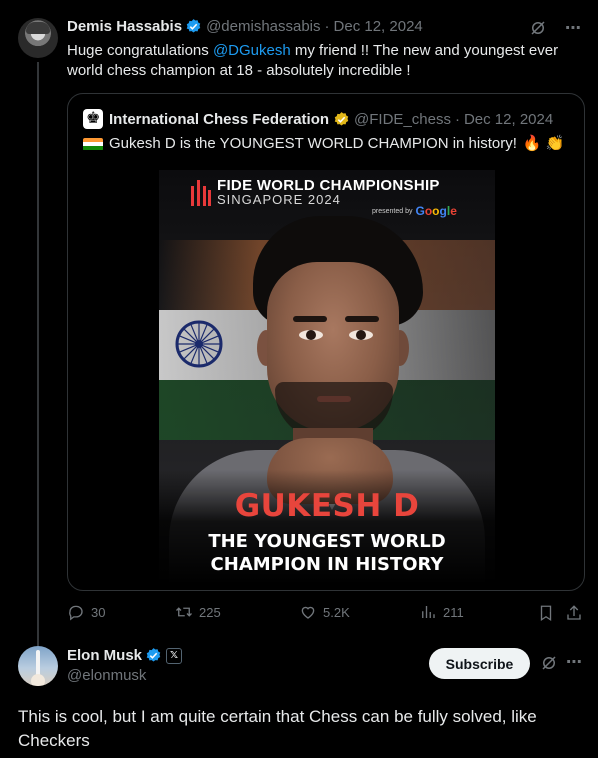 This screenshot has height=758, width=598. What do you see at coordinates (308, 612) in the screenshot?
I see `heart-icon` at bounding box center [308, 612].